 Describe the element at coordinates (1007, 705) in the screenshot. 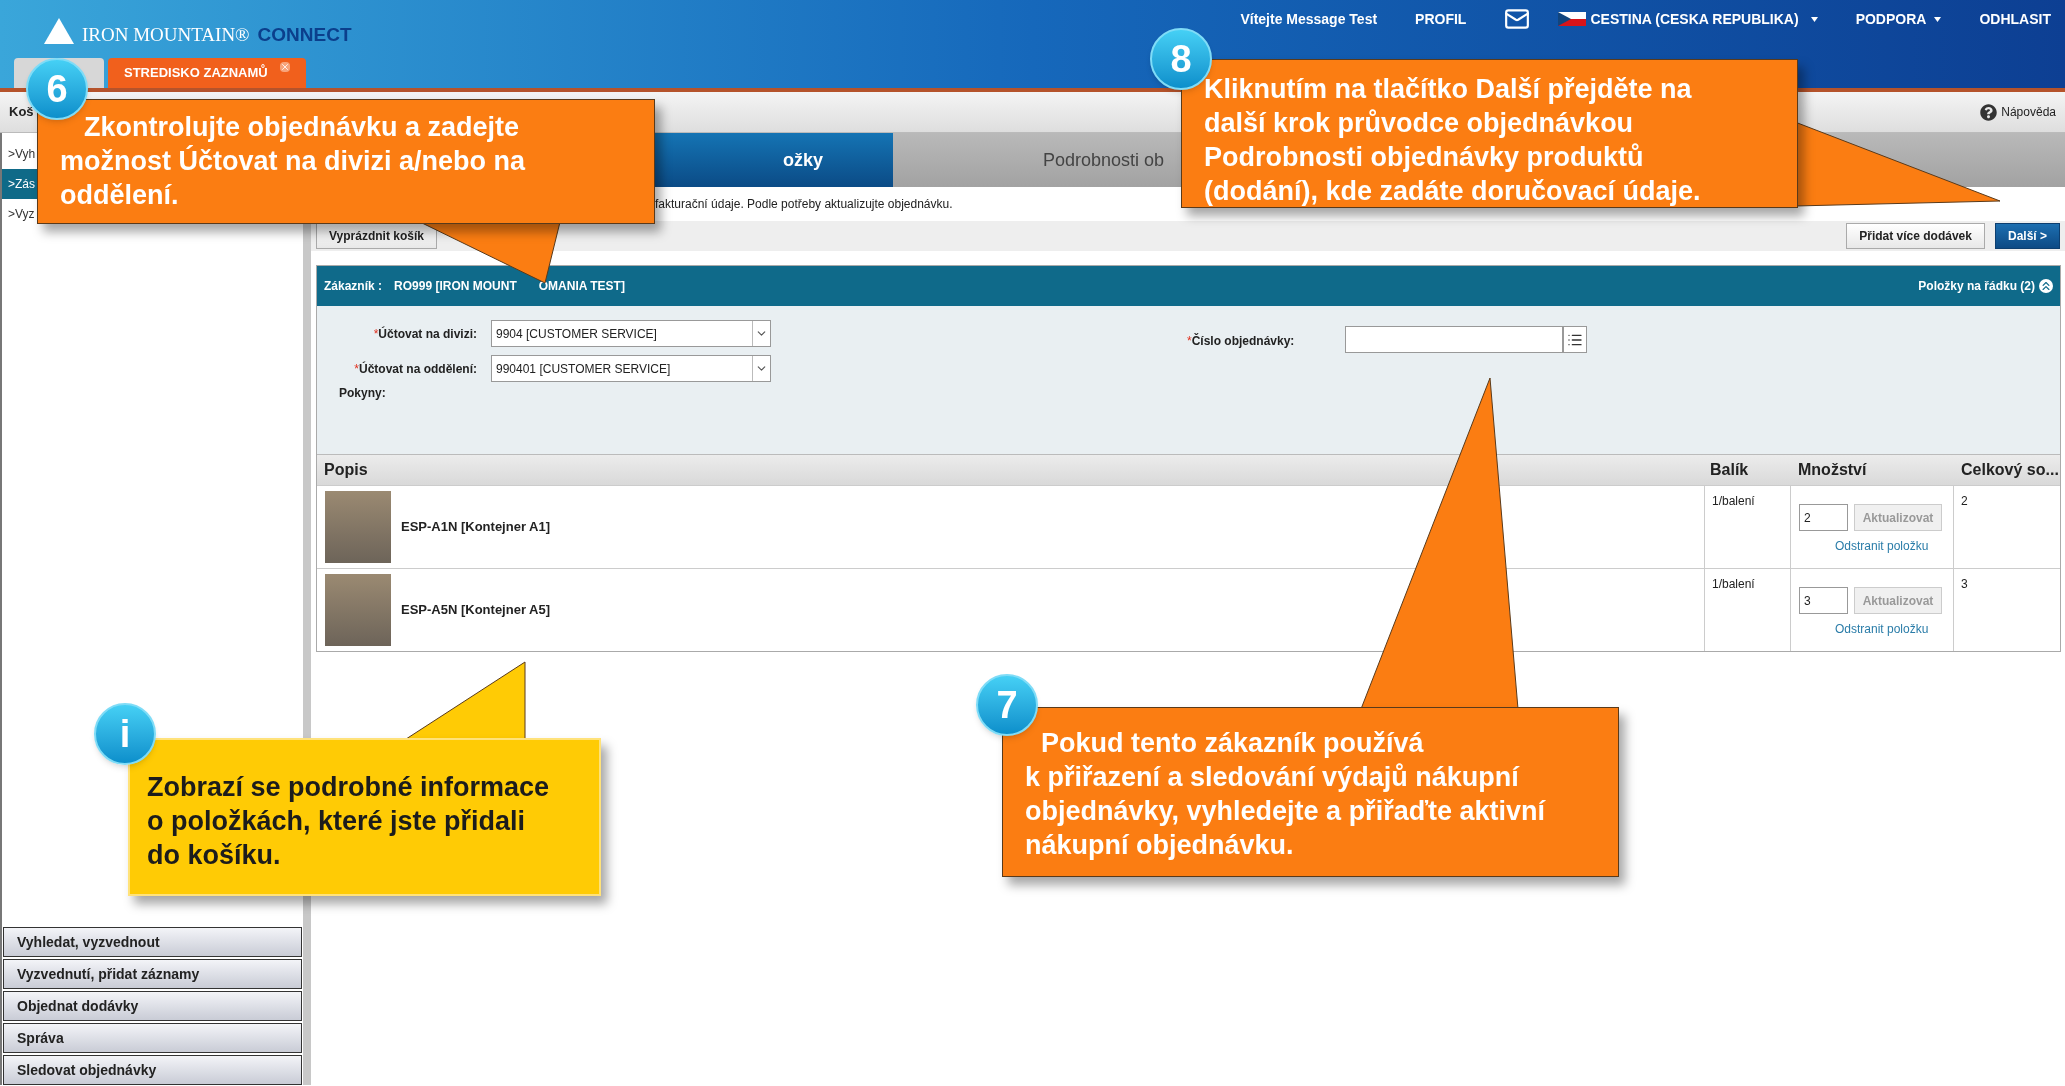

I see `callout-number-tooltip: 7` at that location.